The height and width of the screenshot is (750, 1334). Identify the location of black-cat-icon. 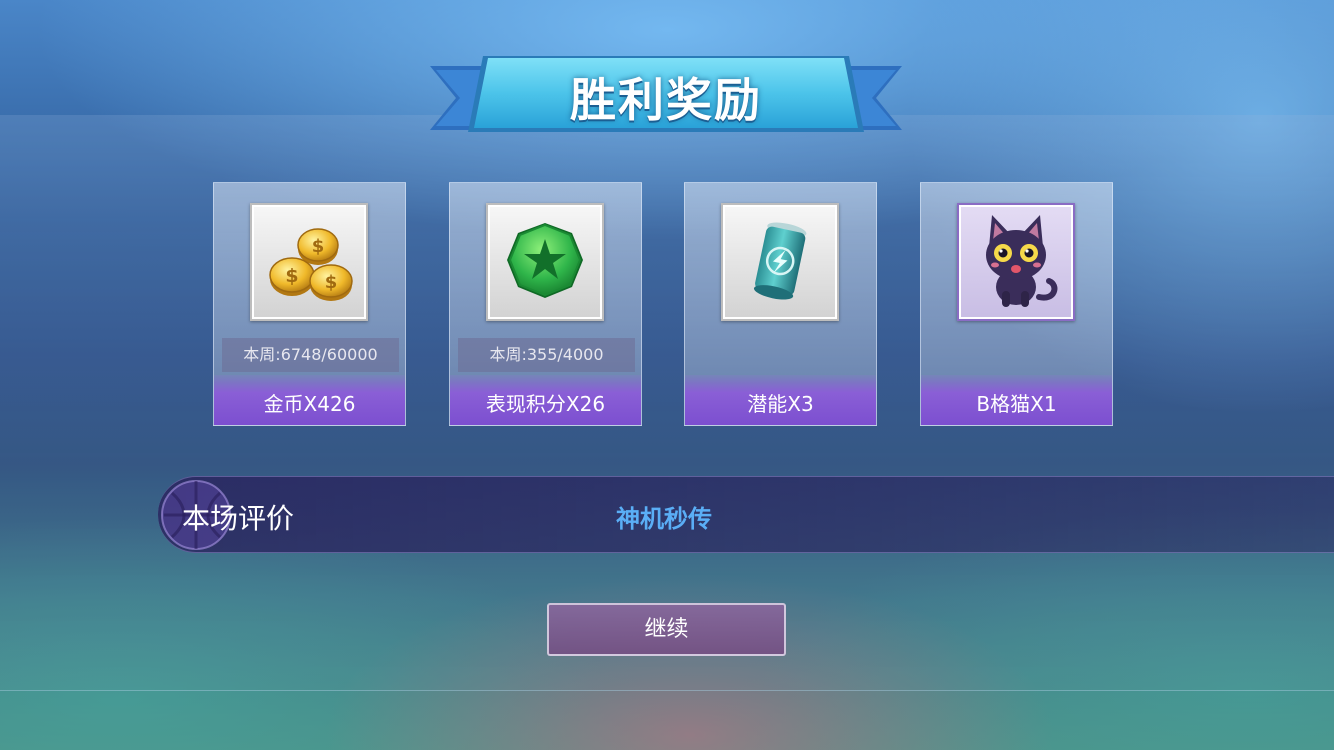
(1022, 261).